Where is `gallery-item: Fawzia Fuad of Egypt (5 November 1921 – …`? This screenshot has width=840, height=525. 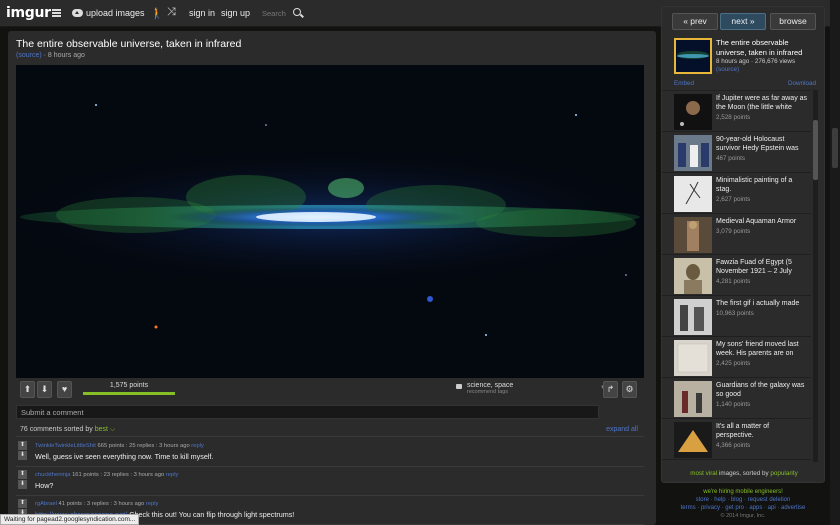 gallery-item: Fawzia Fuad of Egypt (5 November 1921 – … is located at coordinates (736, 275).